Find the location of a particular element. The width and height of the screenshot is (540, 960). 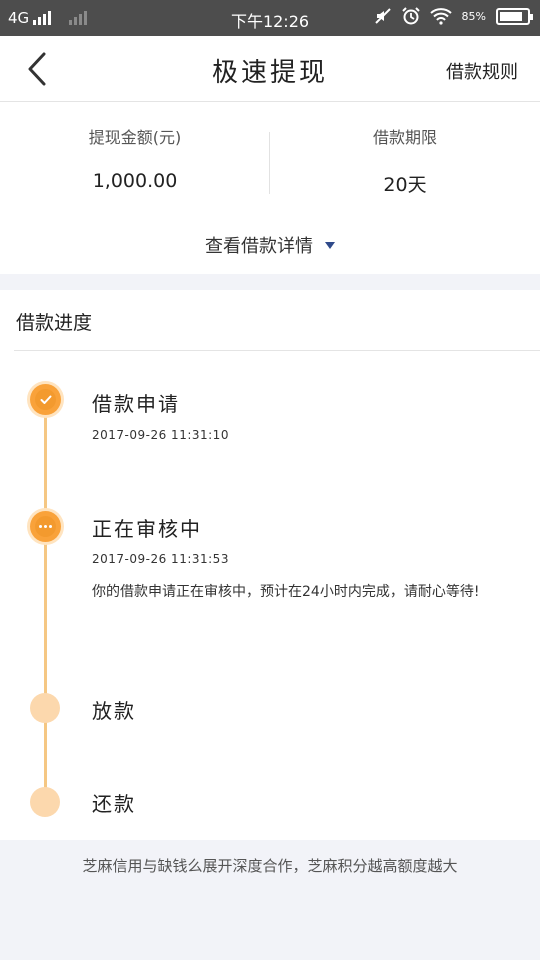

ellipsis-icon is located at coordinates (45, 526).